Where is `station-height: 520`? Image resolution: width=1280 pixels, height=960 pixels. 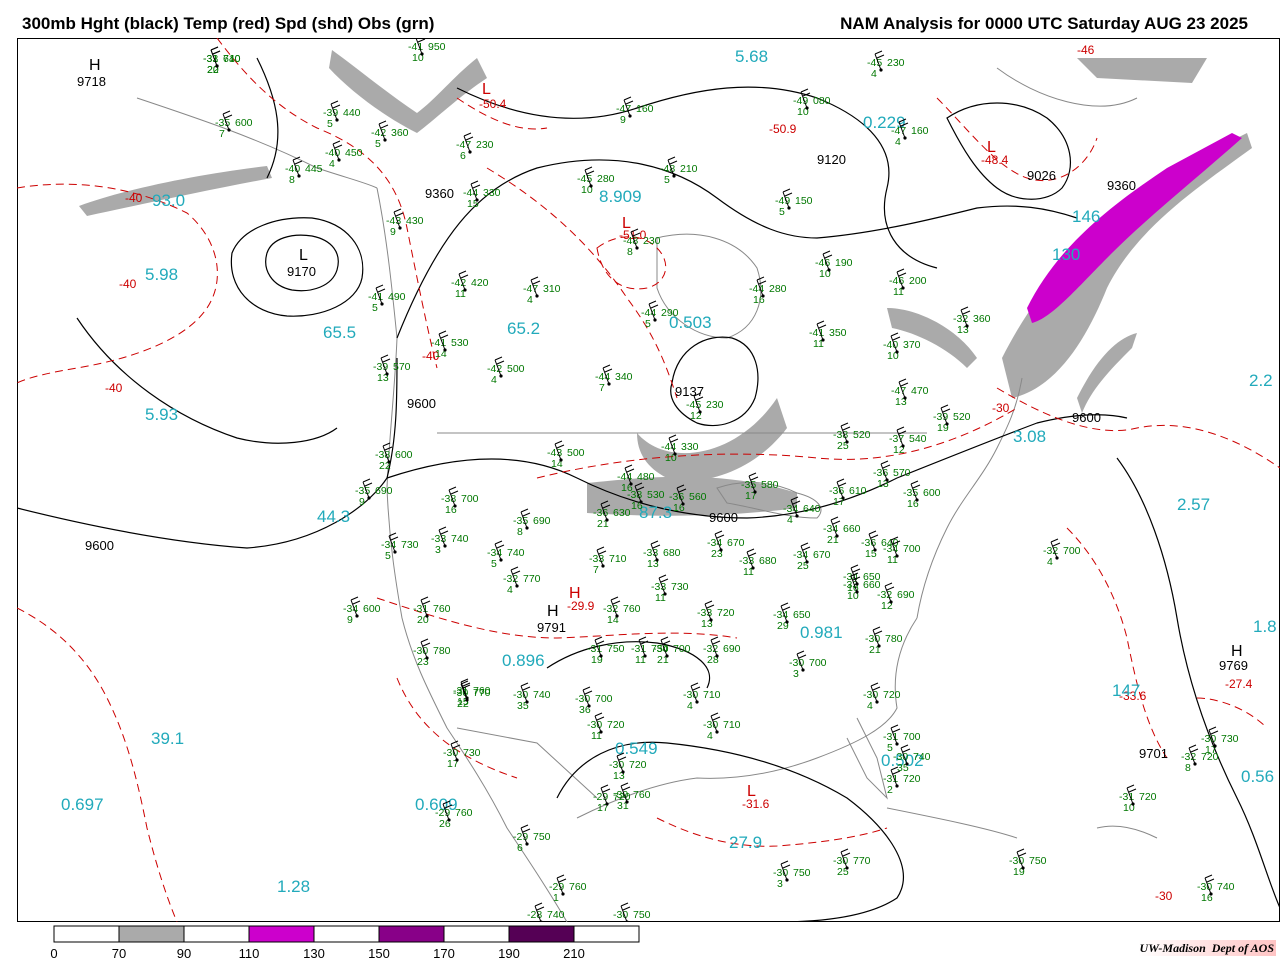
station-height: 520 is located at coordinates (862, 435).